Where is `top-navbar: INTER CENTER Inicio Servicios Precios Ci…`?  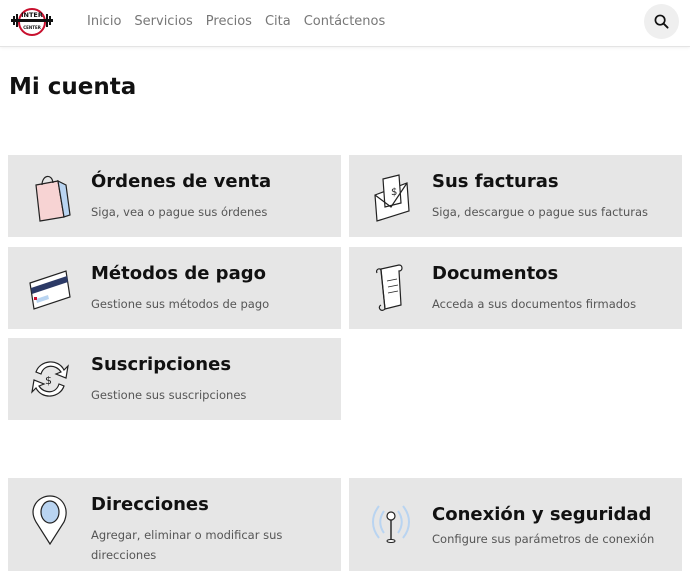 top-navbar: INTER CENTER Inicio Servicios Precios Ci… is located at coordinates (345, 23).